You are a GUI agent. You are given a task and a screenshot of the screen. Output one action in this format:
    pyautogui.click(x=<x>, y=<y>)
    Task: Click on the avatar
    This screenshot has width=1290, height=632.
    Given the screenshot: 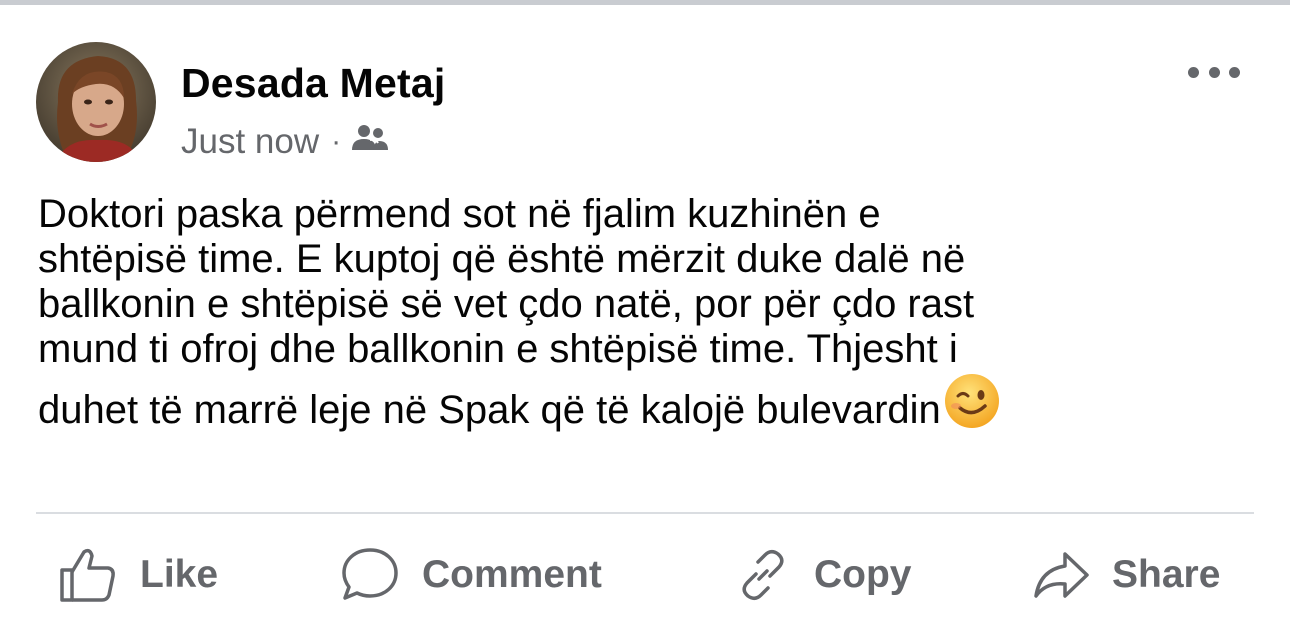 What is the action you would take?
    pyautogui.click(x=96, y=102)
    